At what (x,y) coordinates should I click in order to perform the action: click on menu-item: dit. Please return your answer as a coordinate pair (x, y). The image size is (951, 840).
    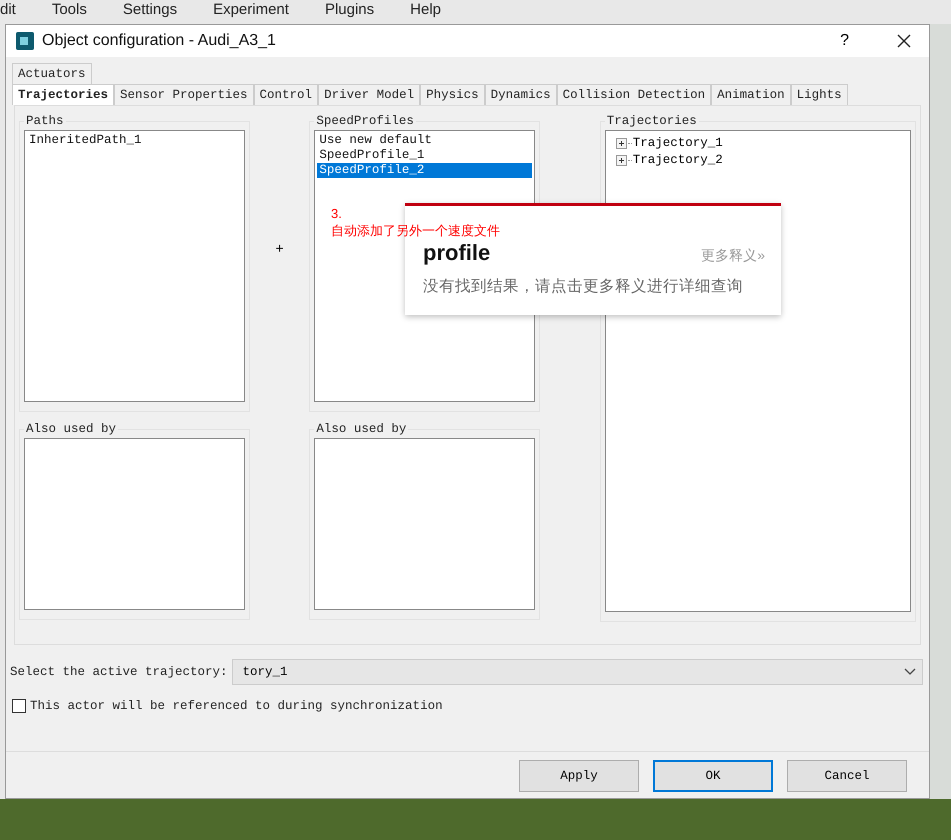
    Looking at the image, I should click on (8, 10).